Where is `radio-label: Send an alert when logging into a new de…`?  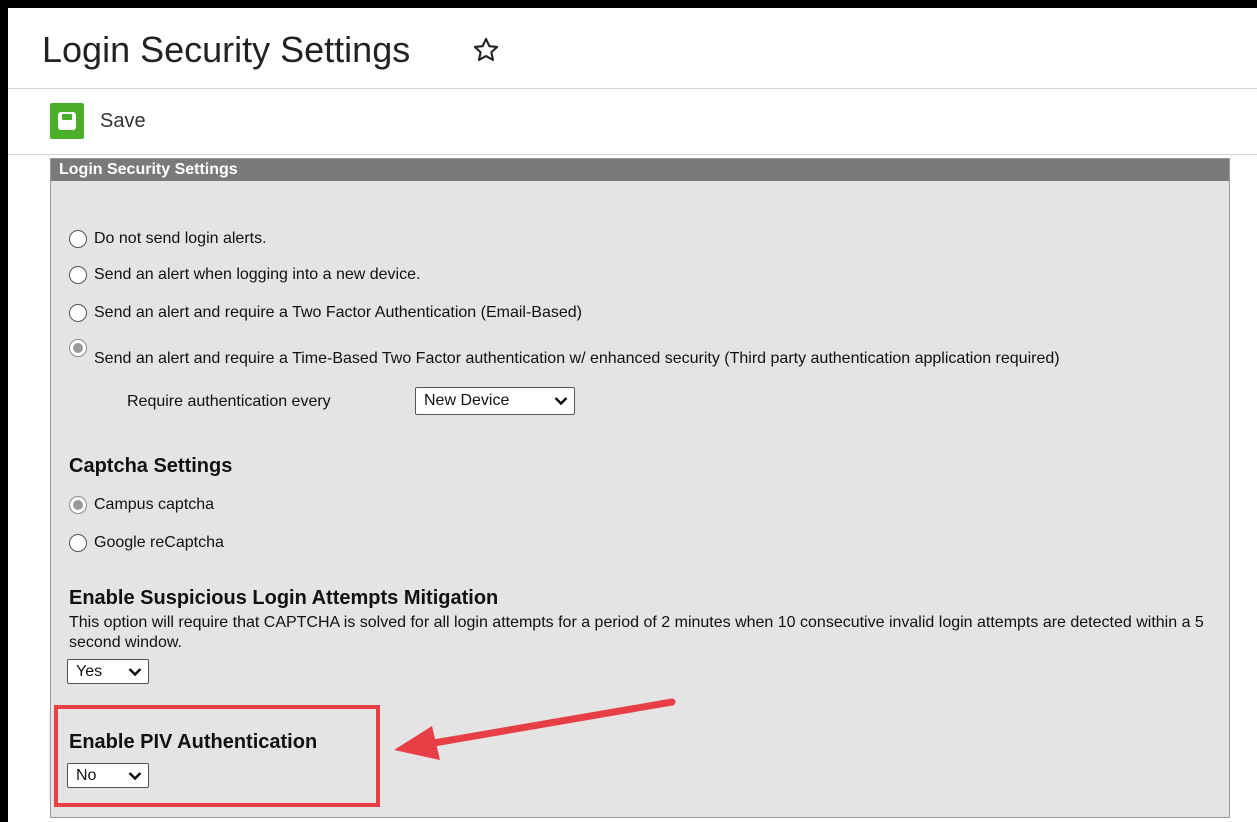
radio-label: Send an alert when logging into a new de… is located at coordinates (257, 274).